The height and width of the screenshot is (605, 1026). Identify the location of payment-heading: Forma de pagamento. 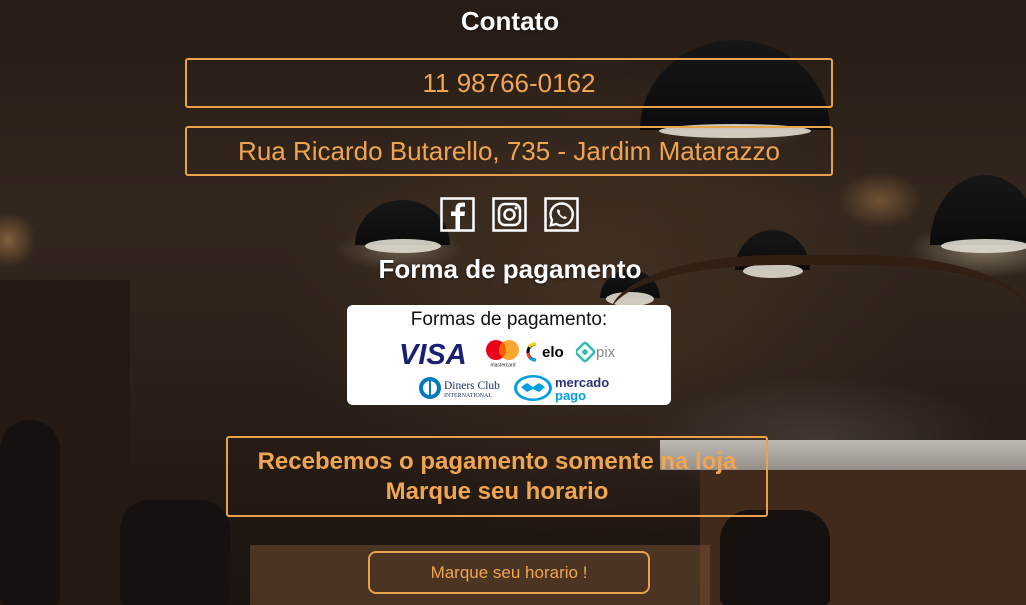
(510, 269).